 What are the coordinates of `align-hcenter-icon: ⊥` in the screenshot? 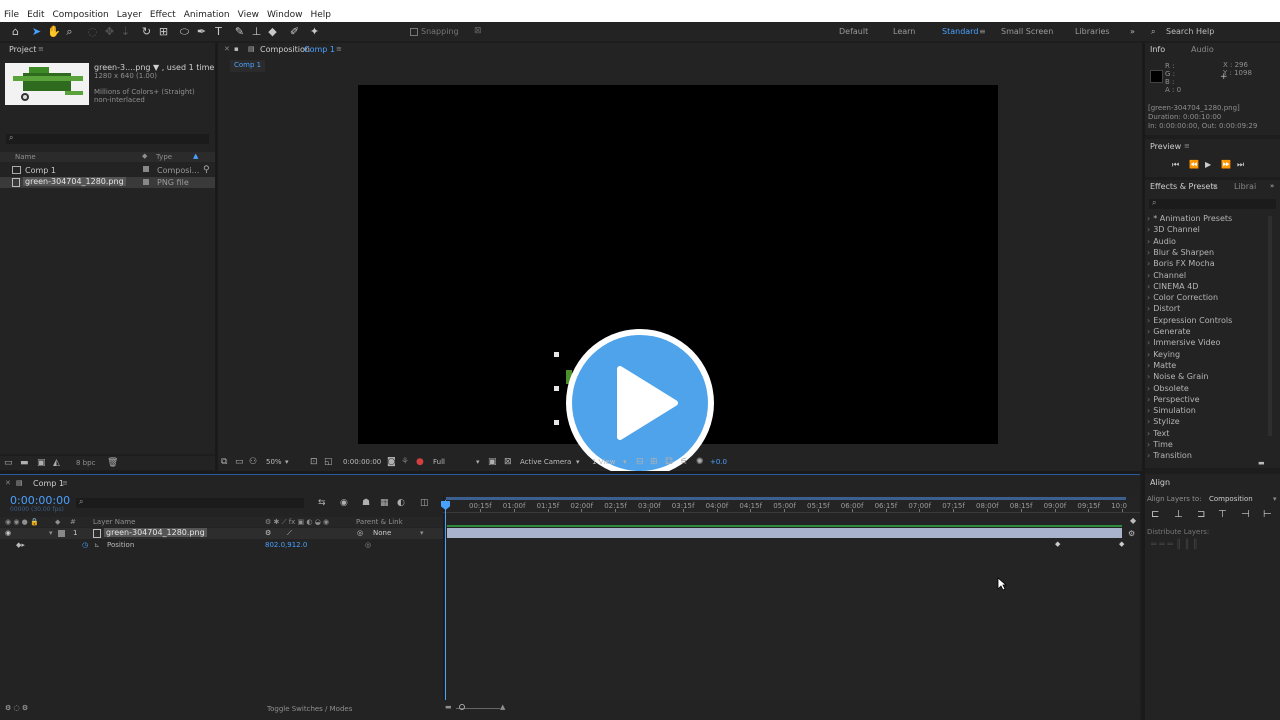 It's located at (1178, 514).